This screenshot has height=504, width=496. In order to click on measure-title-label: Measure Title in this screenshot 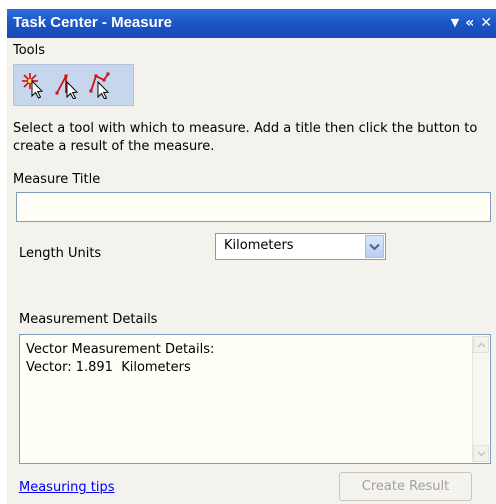, I will do `click(57, 179)`.